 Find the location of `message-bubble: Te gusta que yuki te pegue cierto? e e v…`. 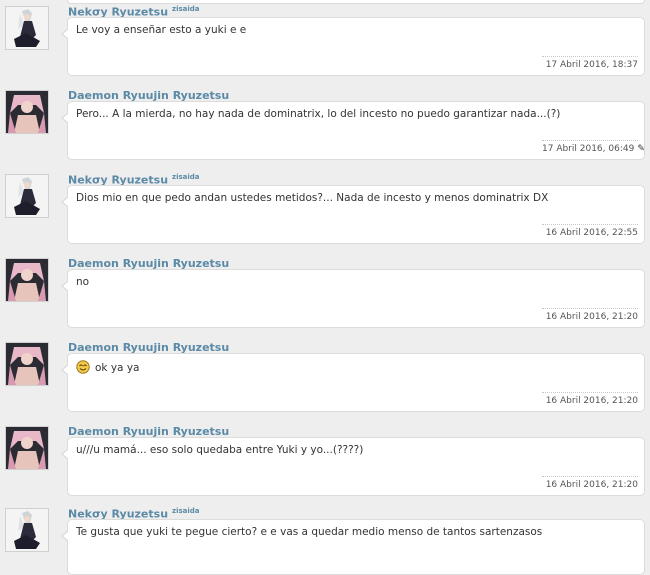

message-bubble: Te gusta que yuki te pegue cierto? e e v… is located at coordinates (353, 547).